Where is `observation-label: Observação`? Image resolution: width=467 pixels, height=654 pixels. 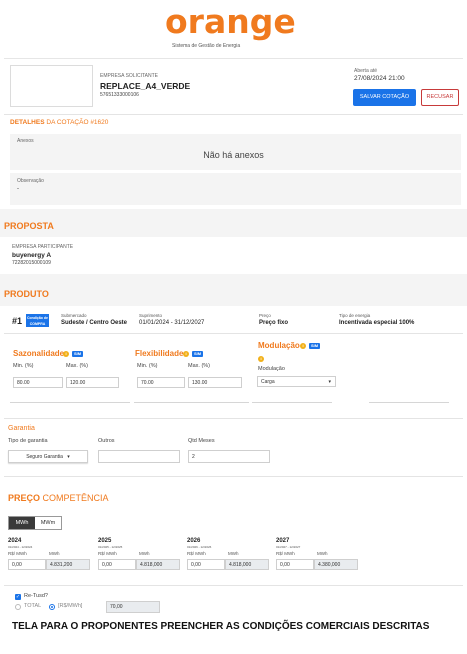
observation-label: Observação is located at coordinates (30, 181).